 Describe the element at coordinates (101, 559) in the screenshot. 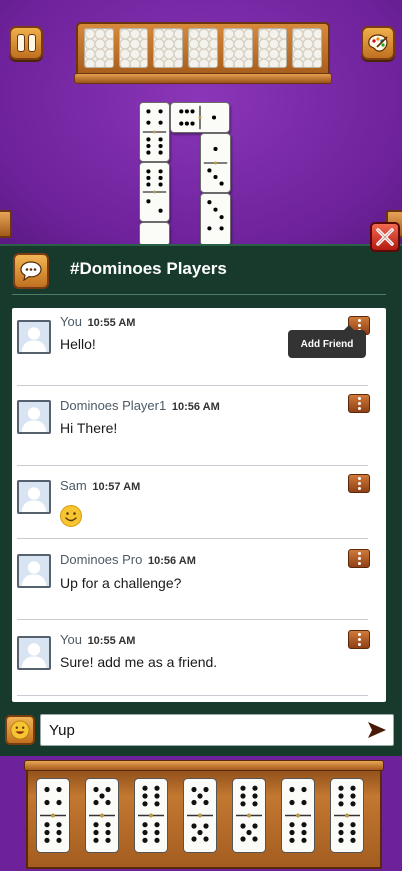

I see `author-name: Dominoes Pro` at that location.